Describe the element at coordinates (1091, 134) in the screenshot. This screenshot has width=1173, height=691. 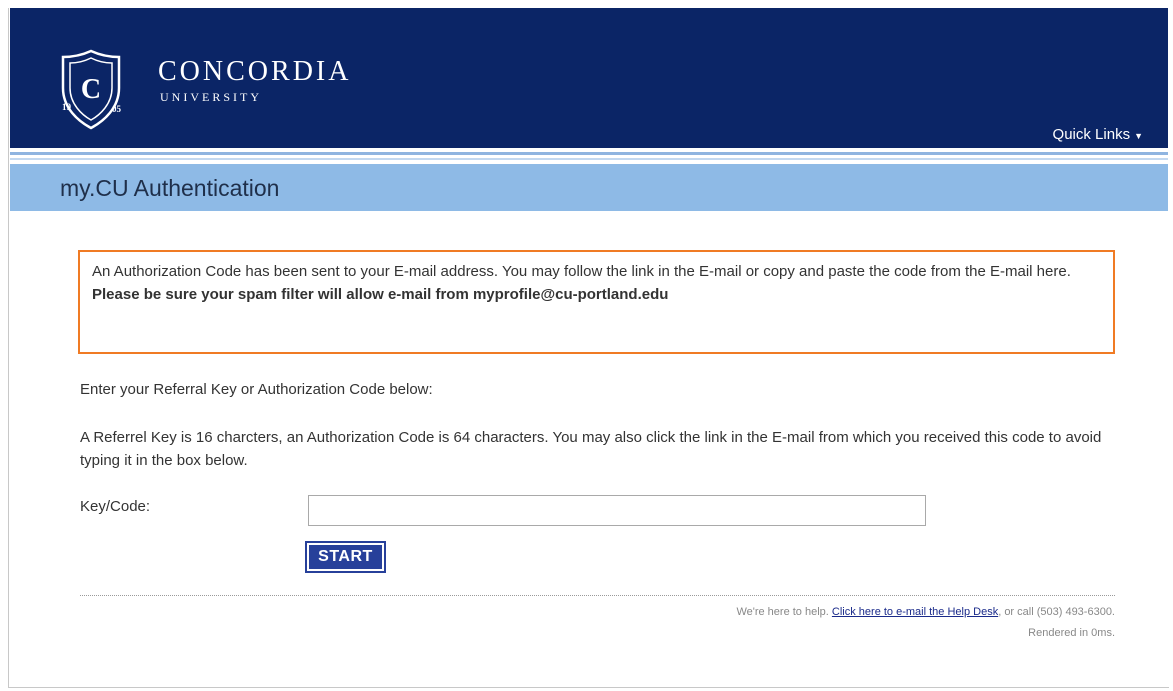
I see `quick-links-label: Quick Links` at that location.